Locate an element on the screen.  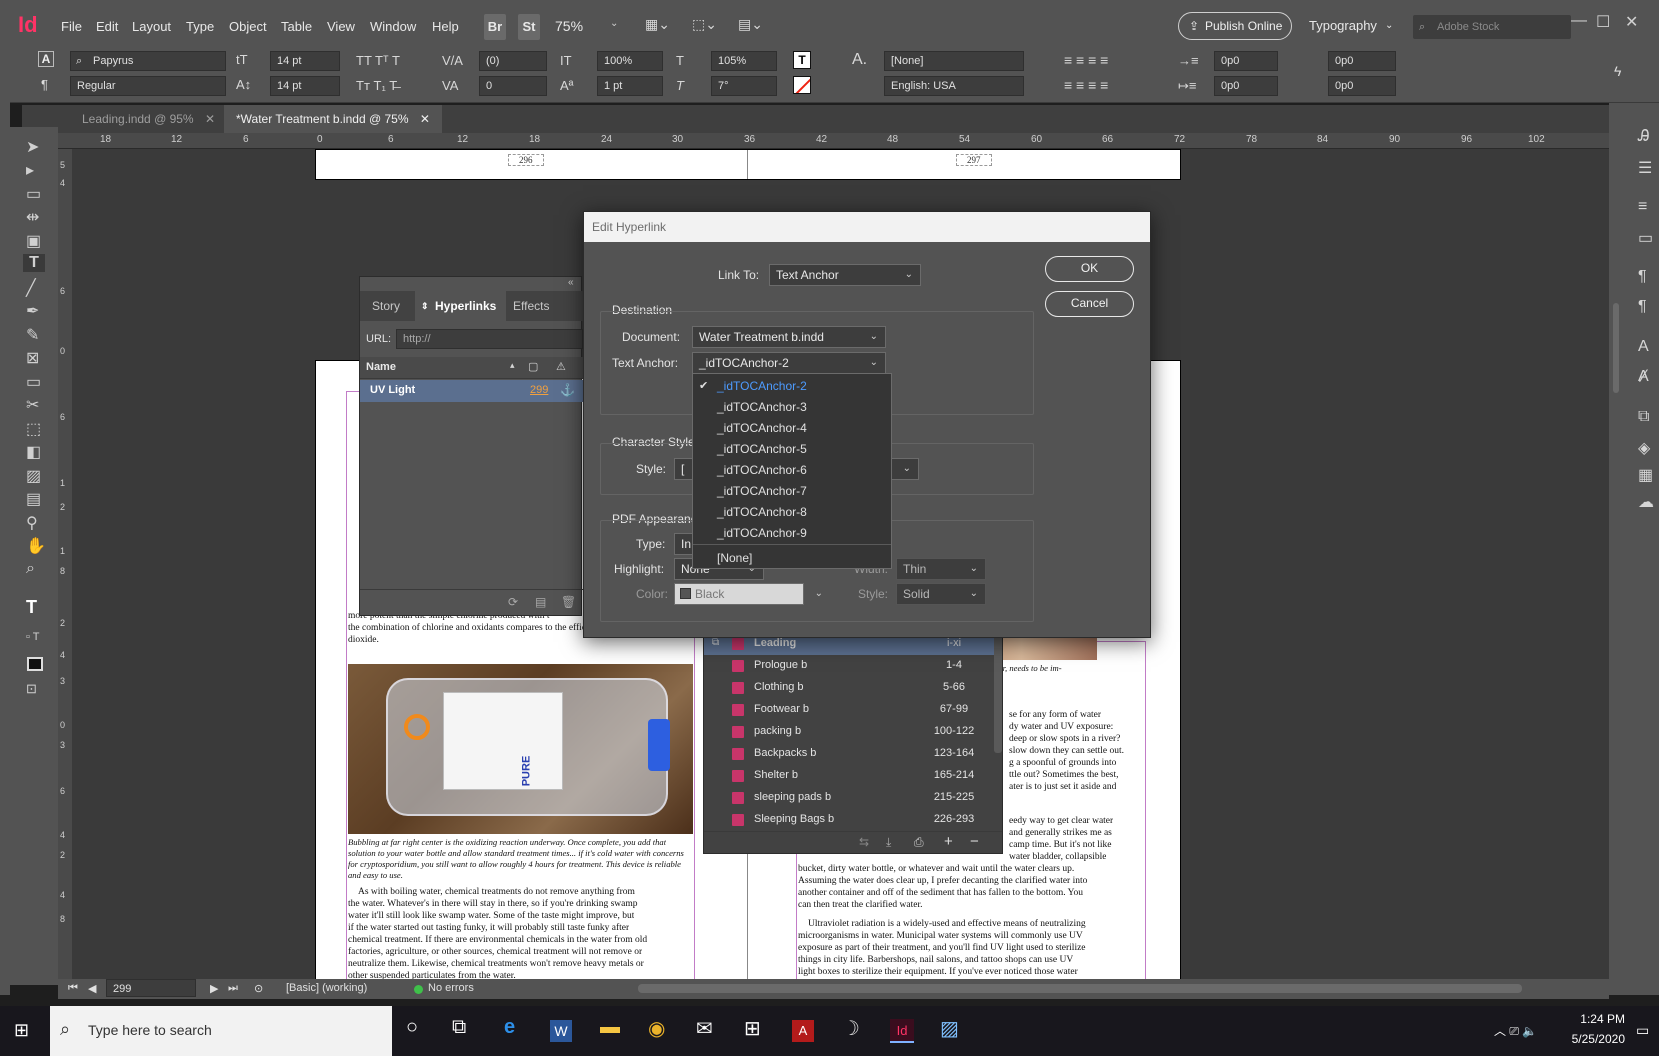
workspace-switcher: Typography ⌄ is located at coordinates (1351, 25).